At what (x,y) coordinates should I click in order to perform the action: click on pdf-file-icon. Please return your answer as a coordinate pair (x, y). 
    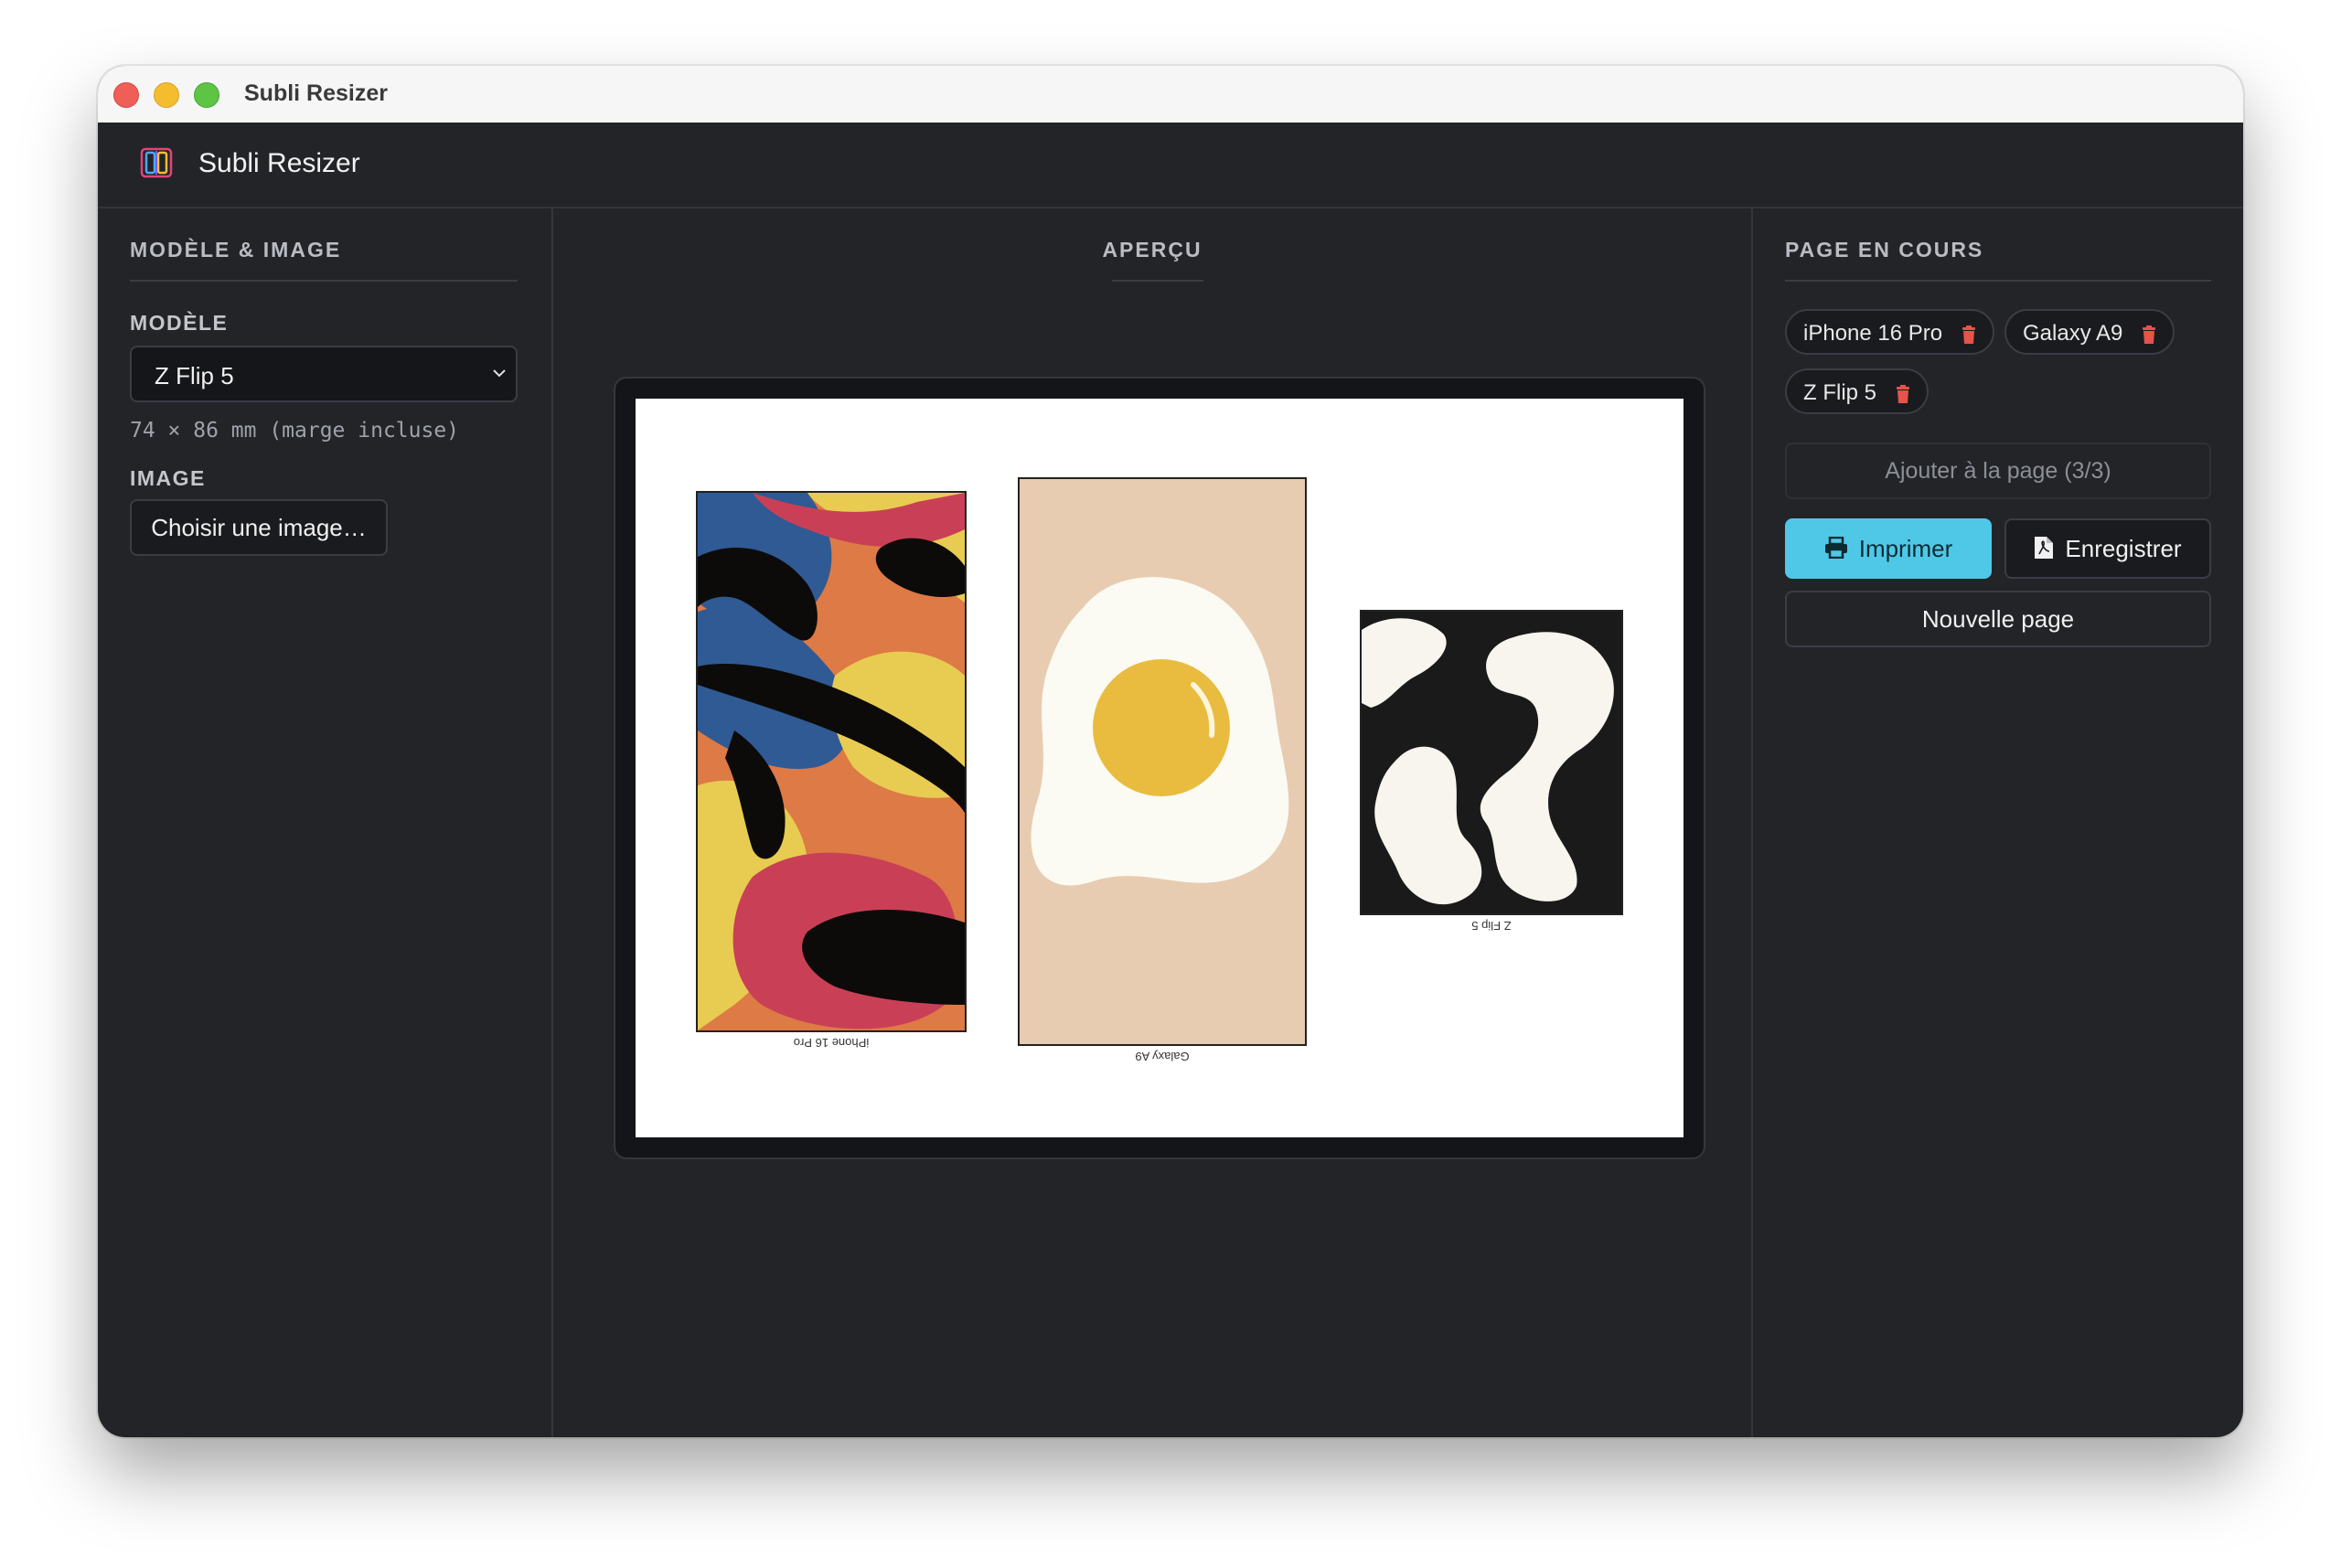
    Looking at the image, I should click on (2045, 548).